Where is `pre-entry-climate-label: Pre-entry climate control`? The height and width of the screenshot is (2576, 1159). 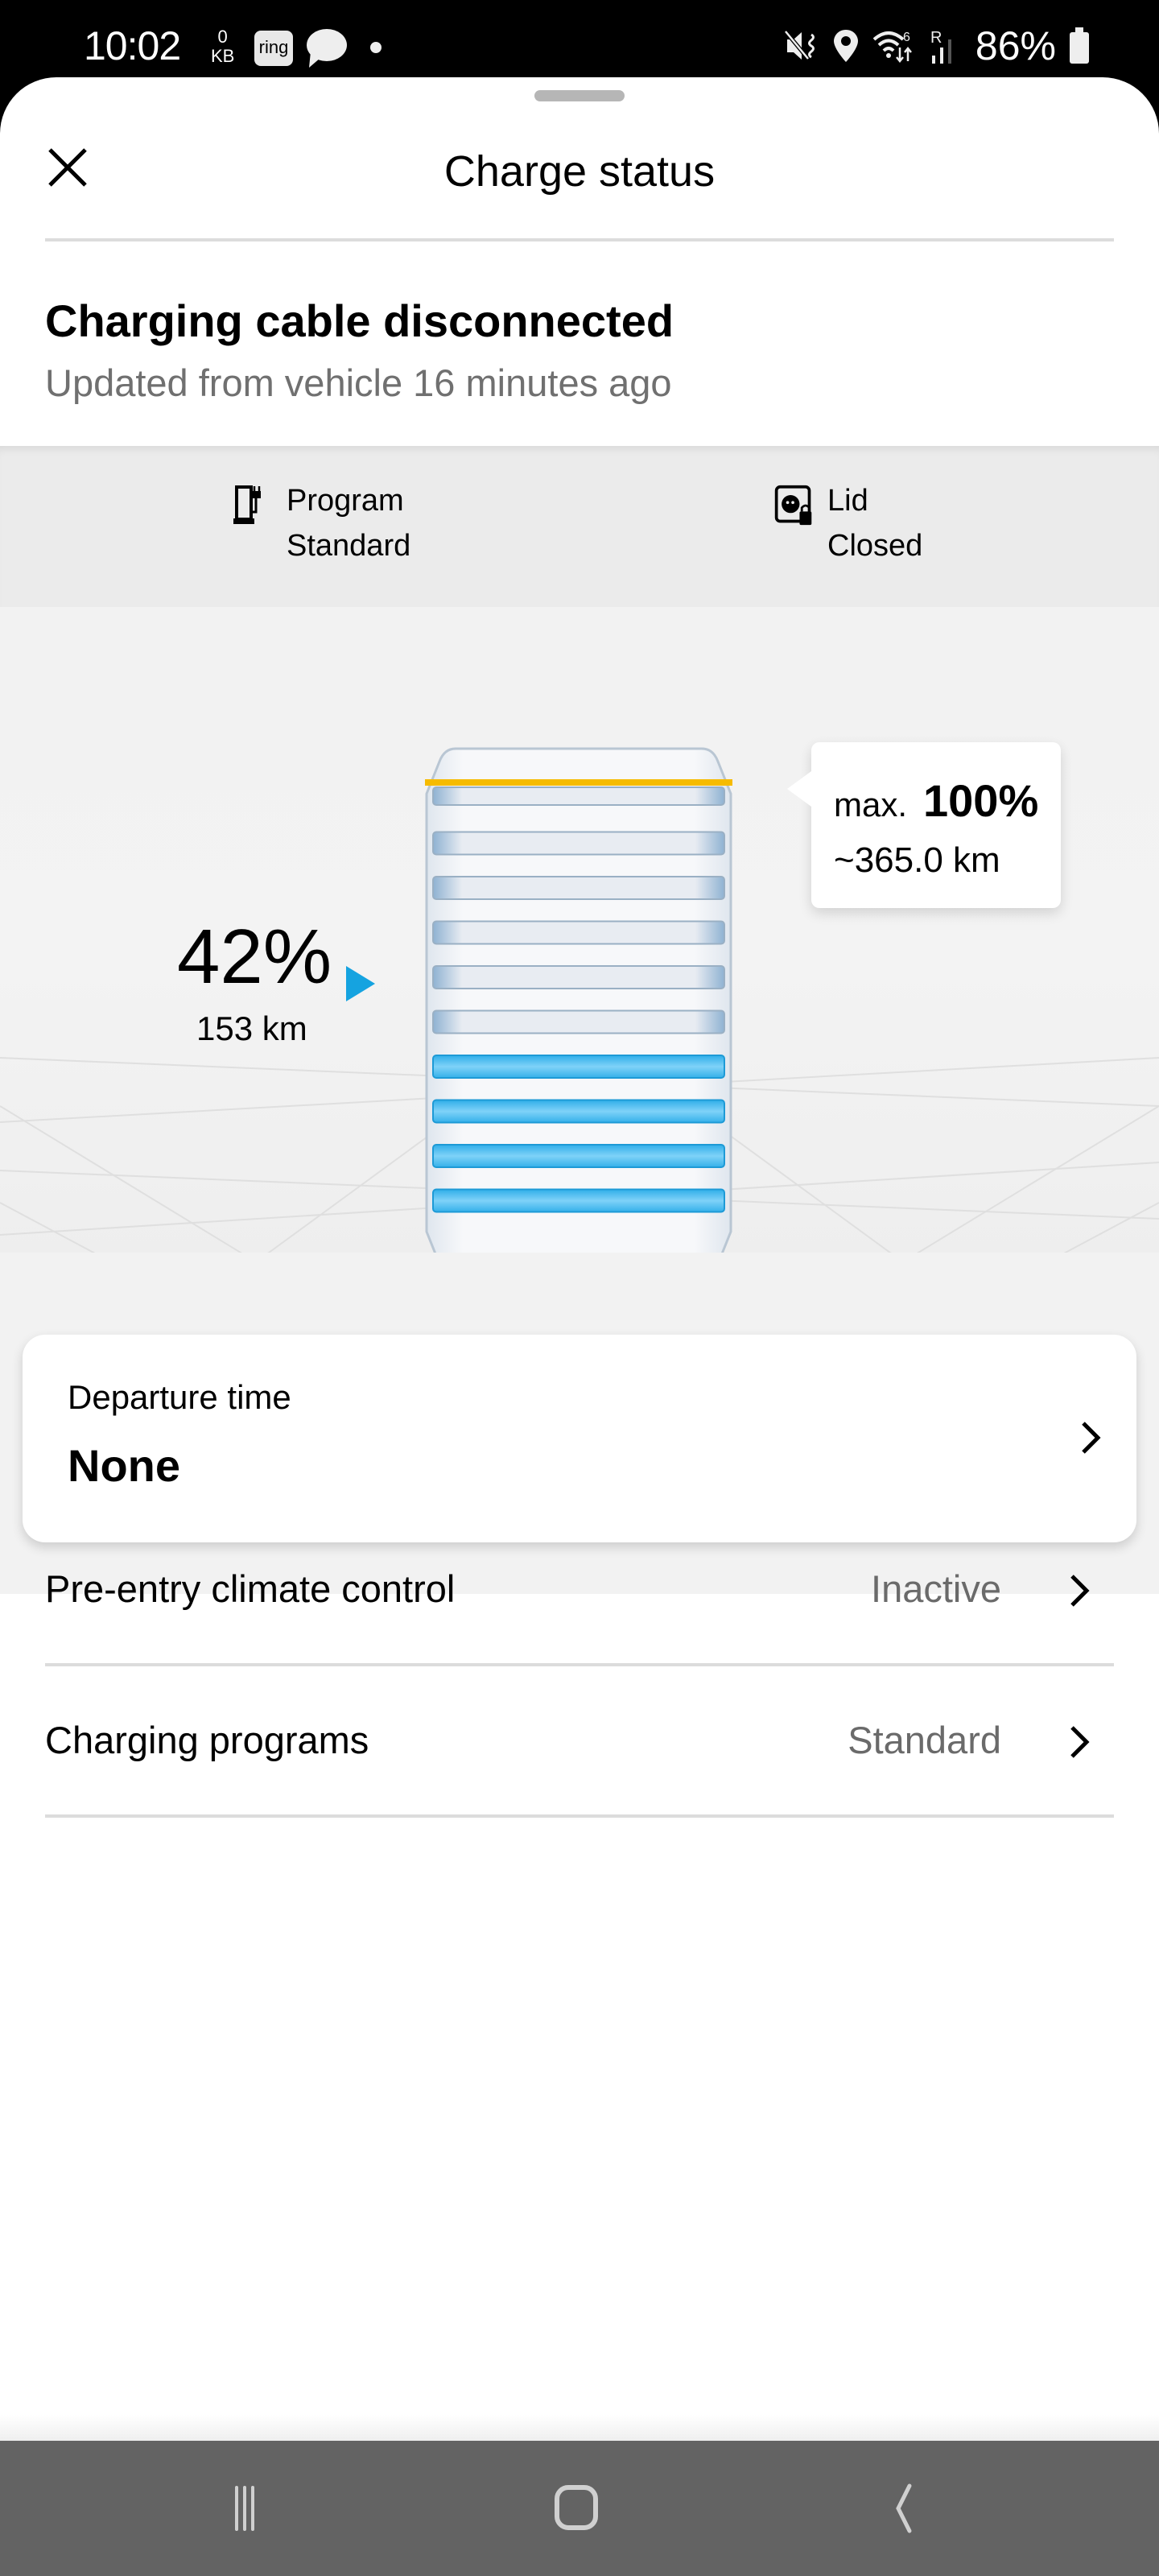 pre-entry-climate-label: Pre-entry climate control is located at coordinates (251, 1588).